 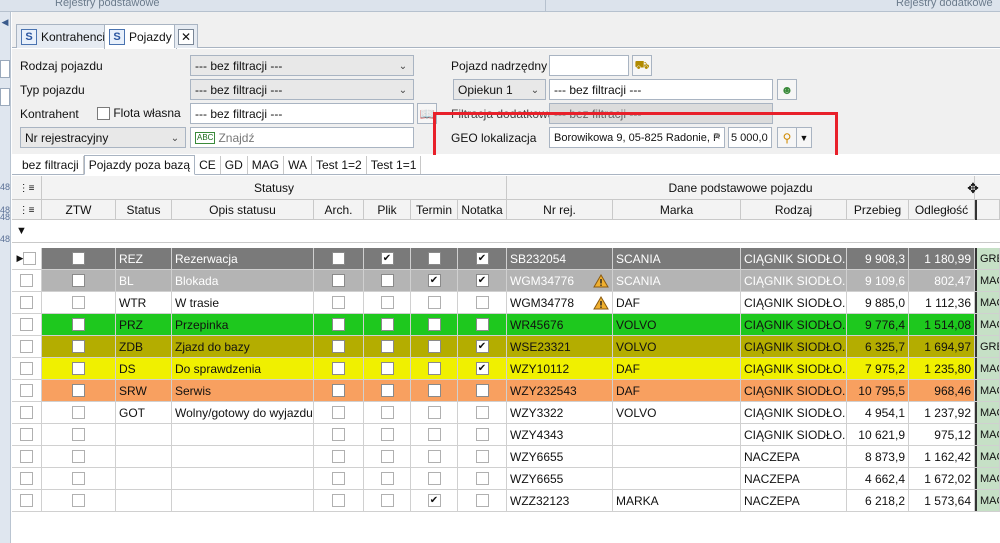 I want to click on cell-plik: ✔, so click(x=387, y=258).